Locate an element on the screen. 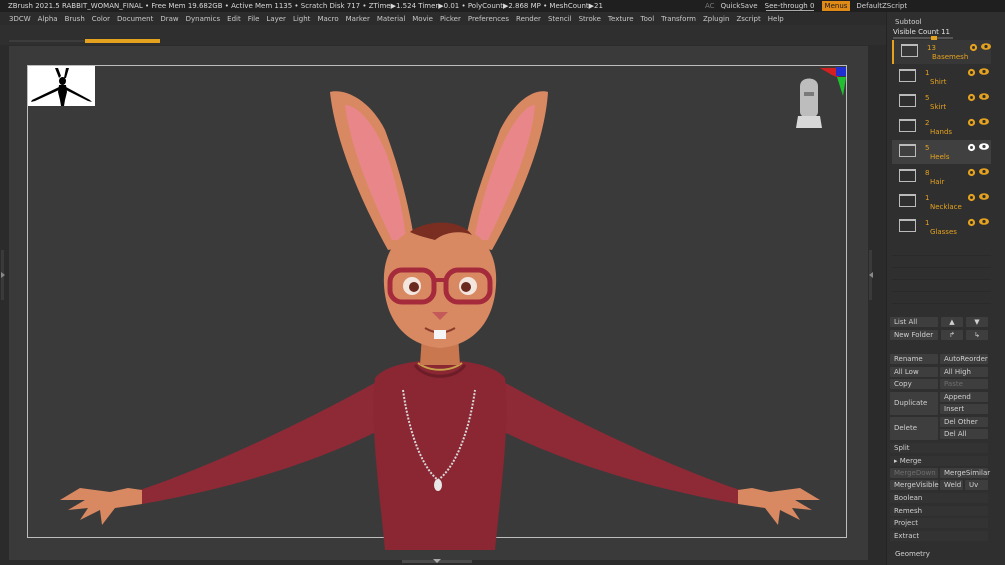 This screenshot has height=565, width=1005. menu-macro: Macro is located at coordinates (327, 19).